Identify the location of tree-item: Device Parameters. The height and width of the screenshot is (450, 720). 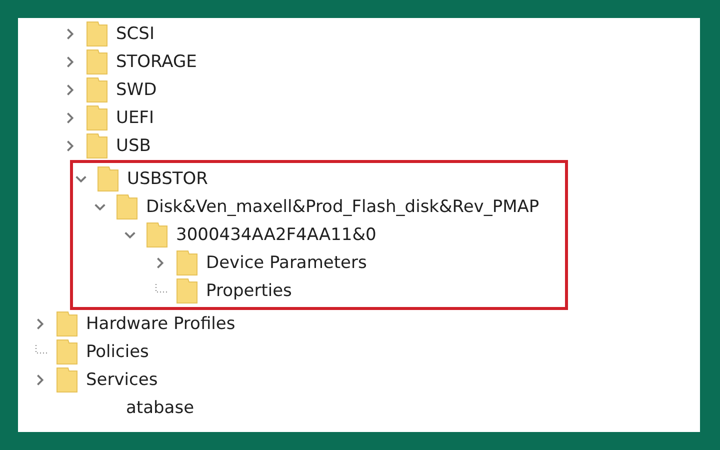
(286, 263).